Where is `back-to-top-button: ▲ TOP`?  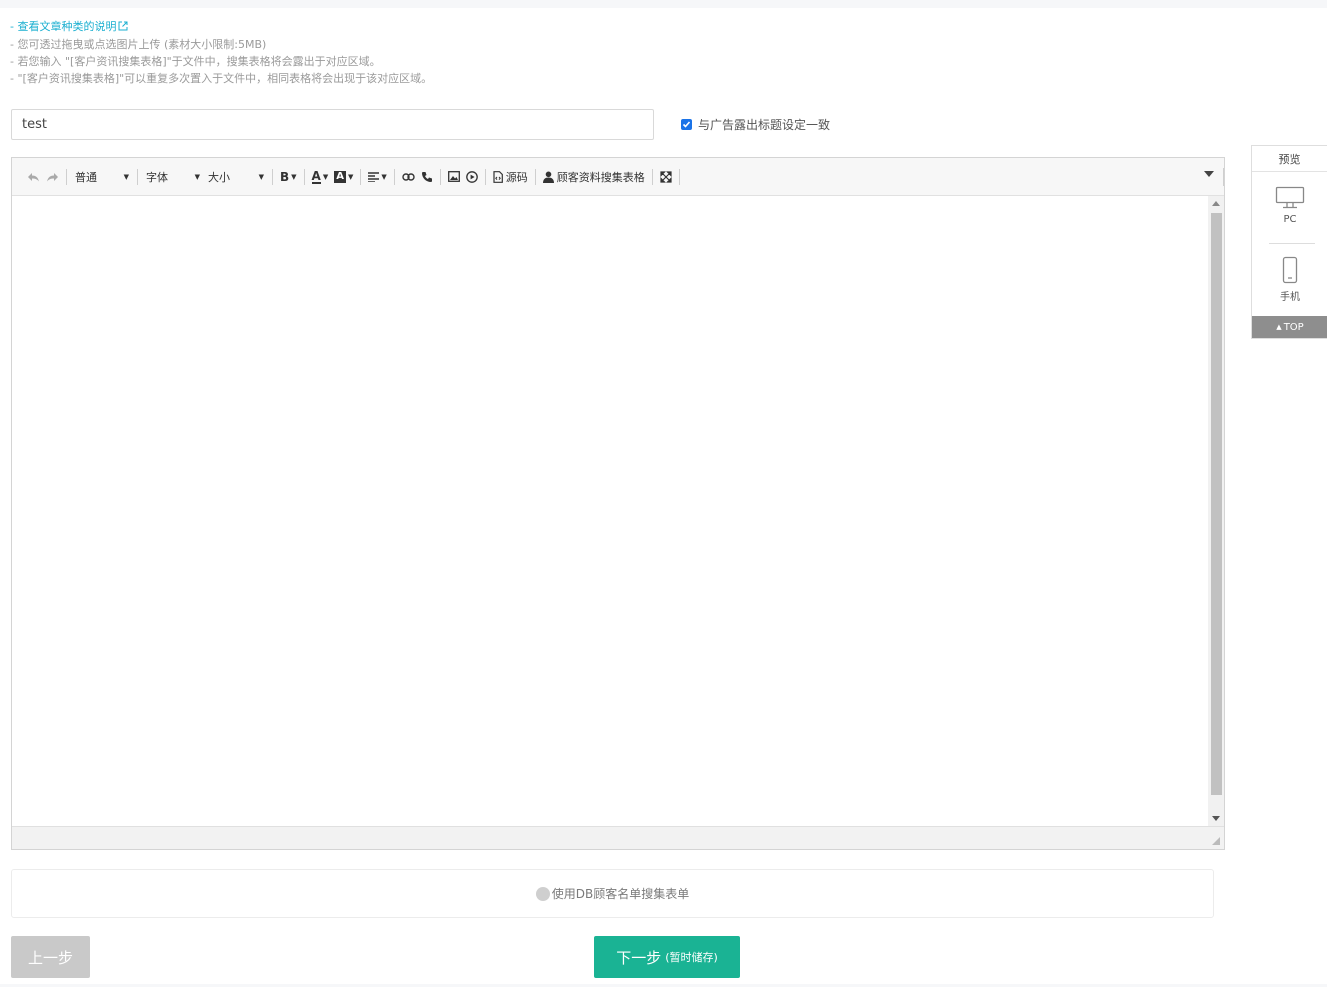 back-to-top-button: ▲ TOP is located at coordinates (1289, 327).